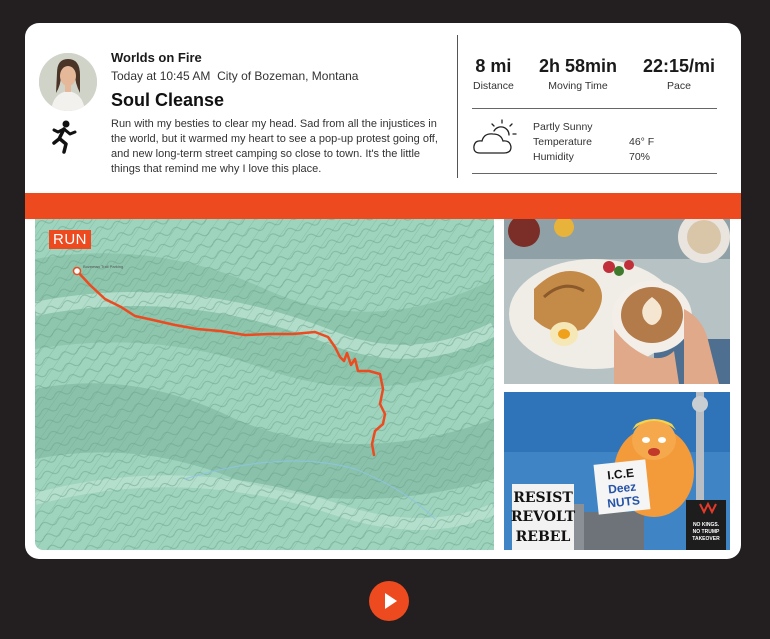  What do you see at coordinates (495, 136) in the screenshot?
I see `partly-sunny-icon` at bounding box center [495, 136].